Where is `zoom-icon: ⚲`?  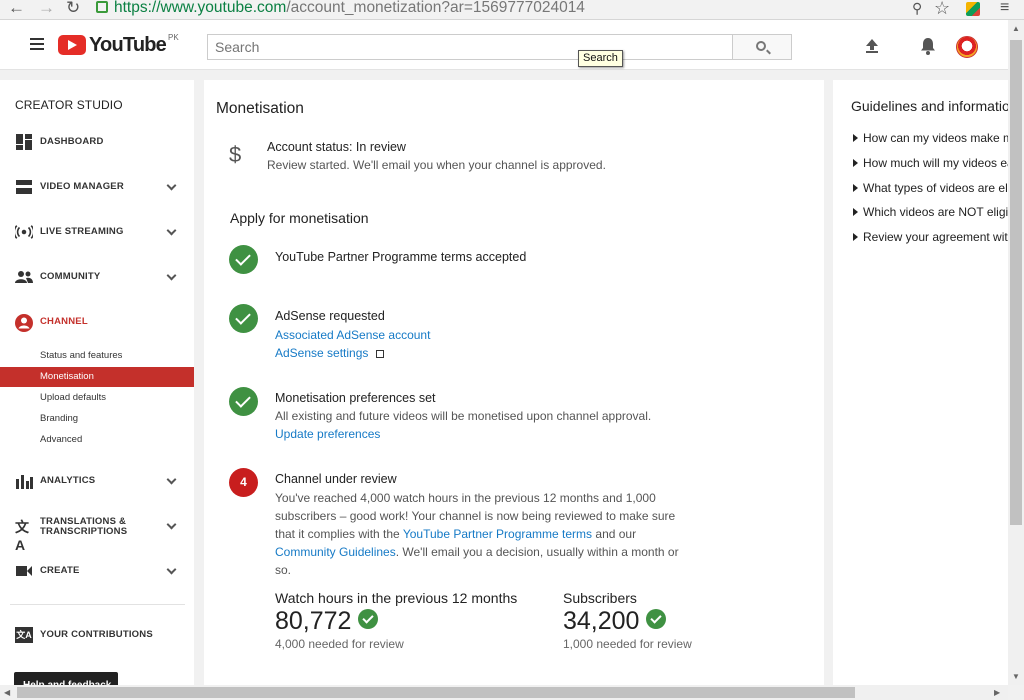
zoom-icon: ⚲ is located at coordinates (917, 9).